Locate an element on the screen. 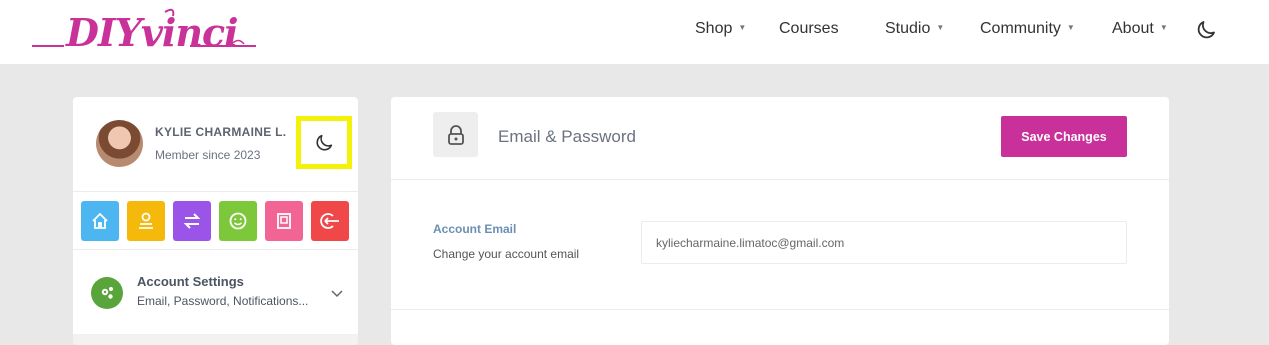 This screenshot has height=345, width=1269. quick-actions is located at coordinates (215, 221).